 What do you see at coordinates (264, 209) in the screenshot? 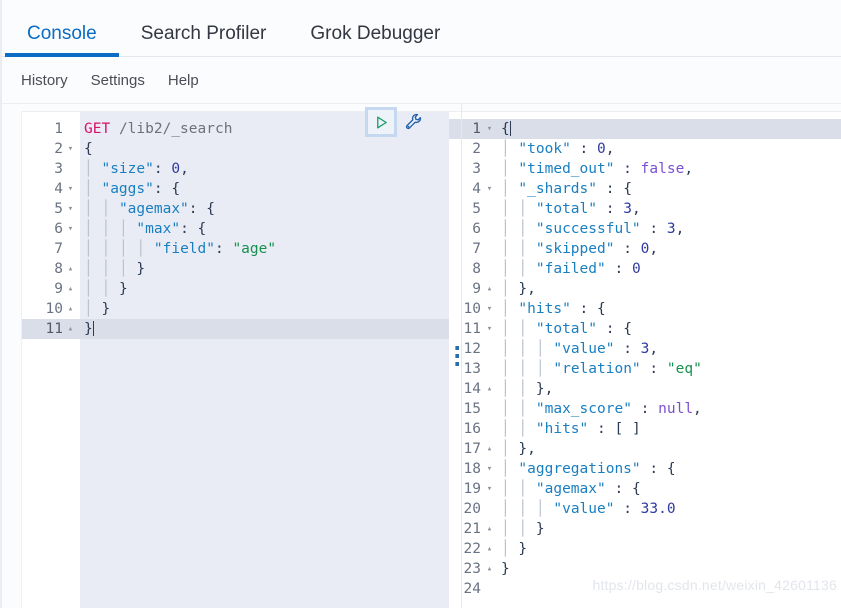
I see `code-line: │ │ "agemax": {` at bounding box center [264, 209].